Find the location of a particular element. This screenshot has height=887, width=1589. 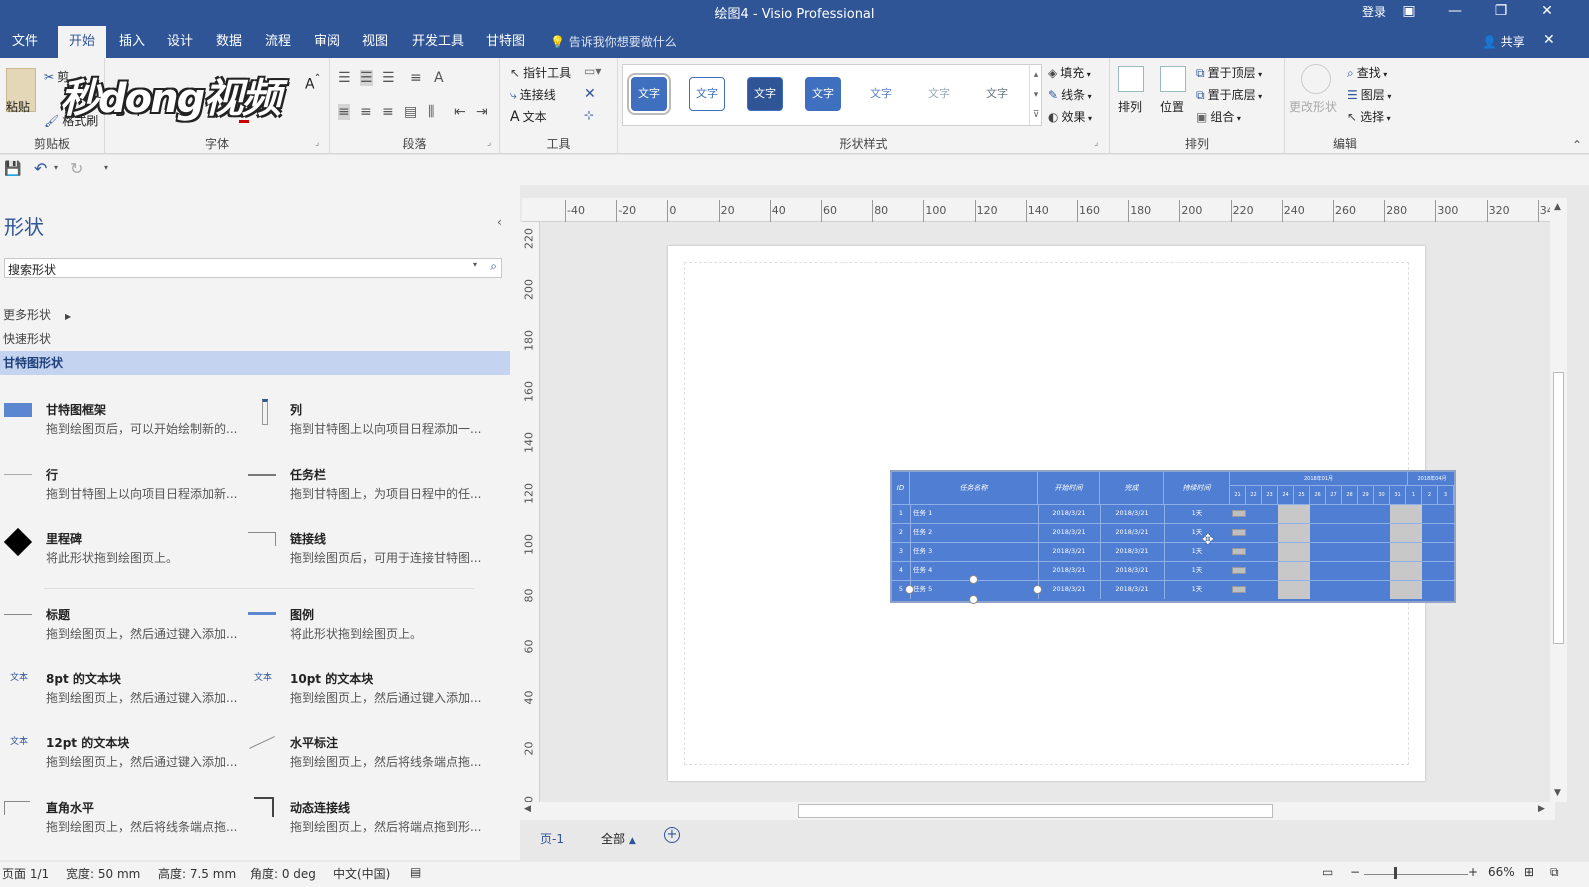

bring-to-front-button: ⧉ 置于顶层 ▾ is located at coordinates (1229, 72).